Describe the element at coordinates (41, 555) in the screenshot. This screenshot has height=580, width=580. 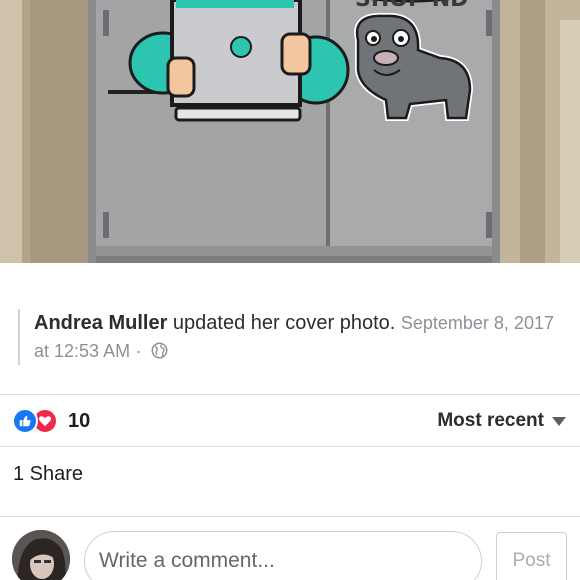
I see `user-avatar` at that location.